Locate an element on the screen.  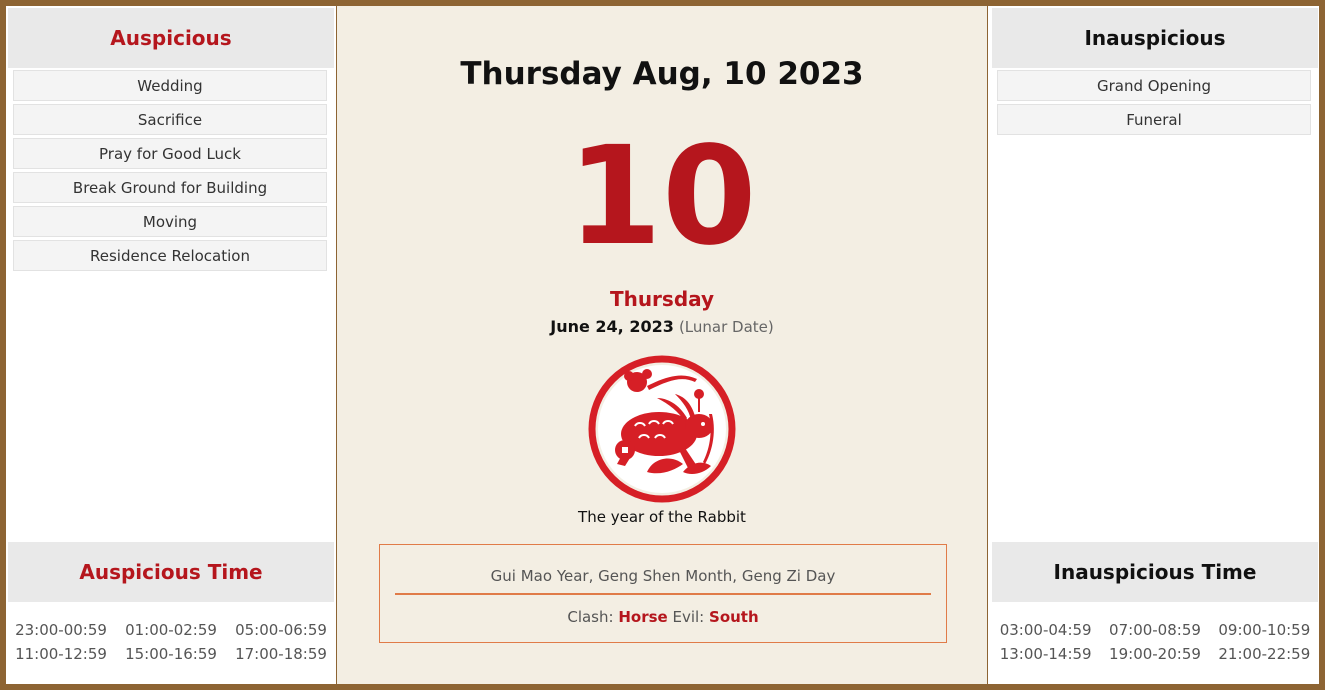
time-slot: 23:00-00:59 is located at coordinates (61, 630).